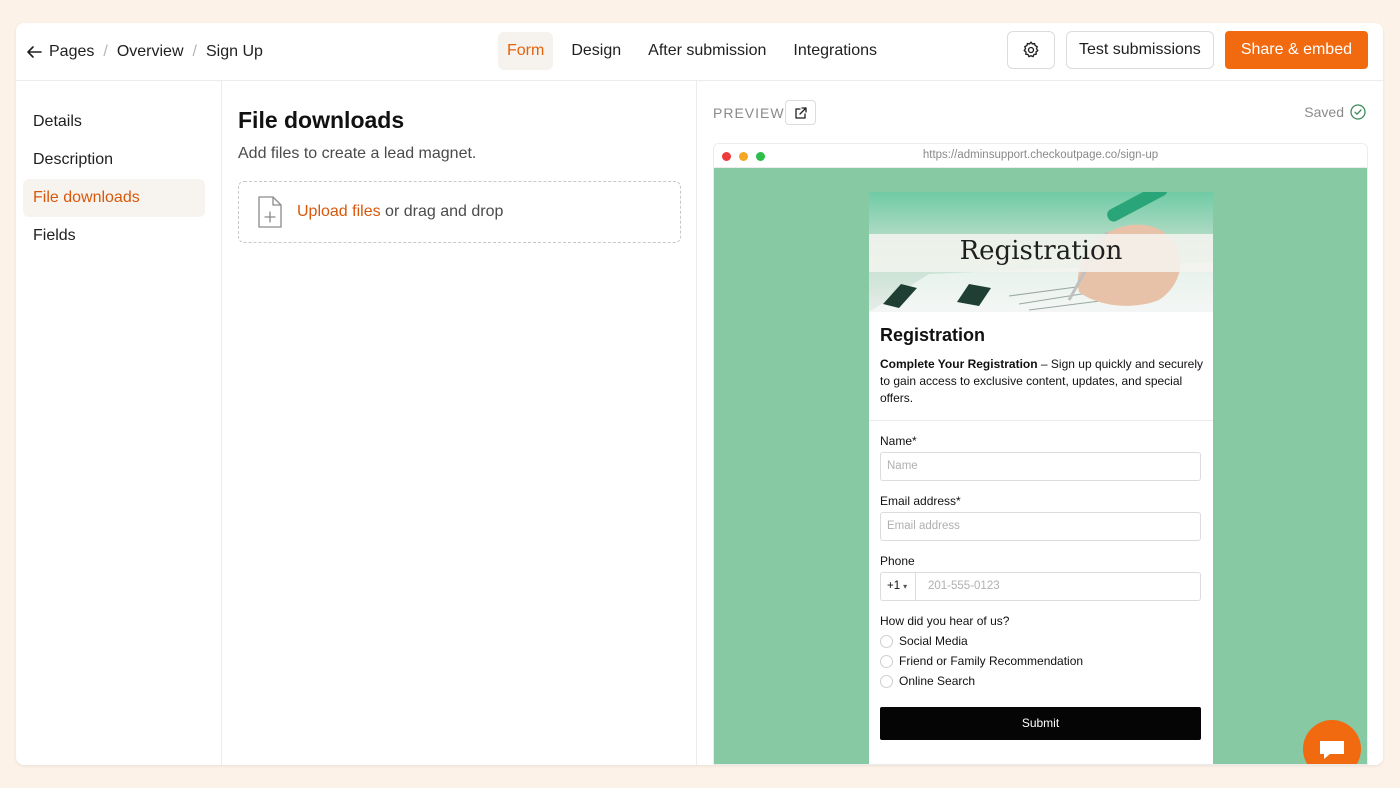 The height and width of the screenshot is (788, 1400). I want to click on chat-button, so click(1332, 742).